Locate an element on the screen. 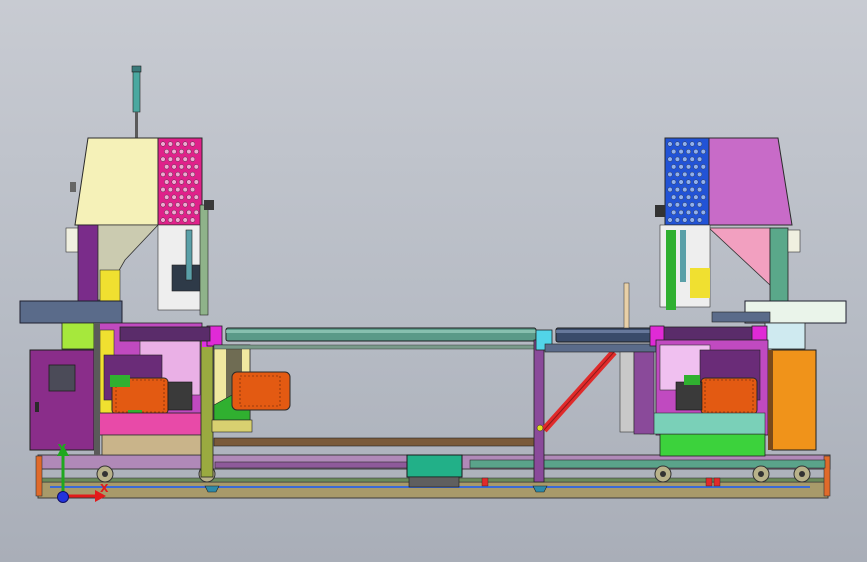 The height and width of the screenshot is (562, 867). y-axis-label: Y is located at coordinates (62, 448).